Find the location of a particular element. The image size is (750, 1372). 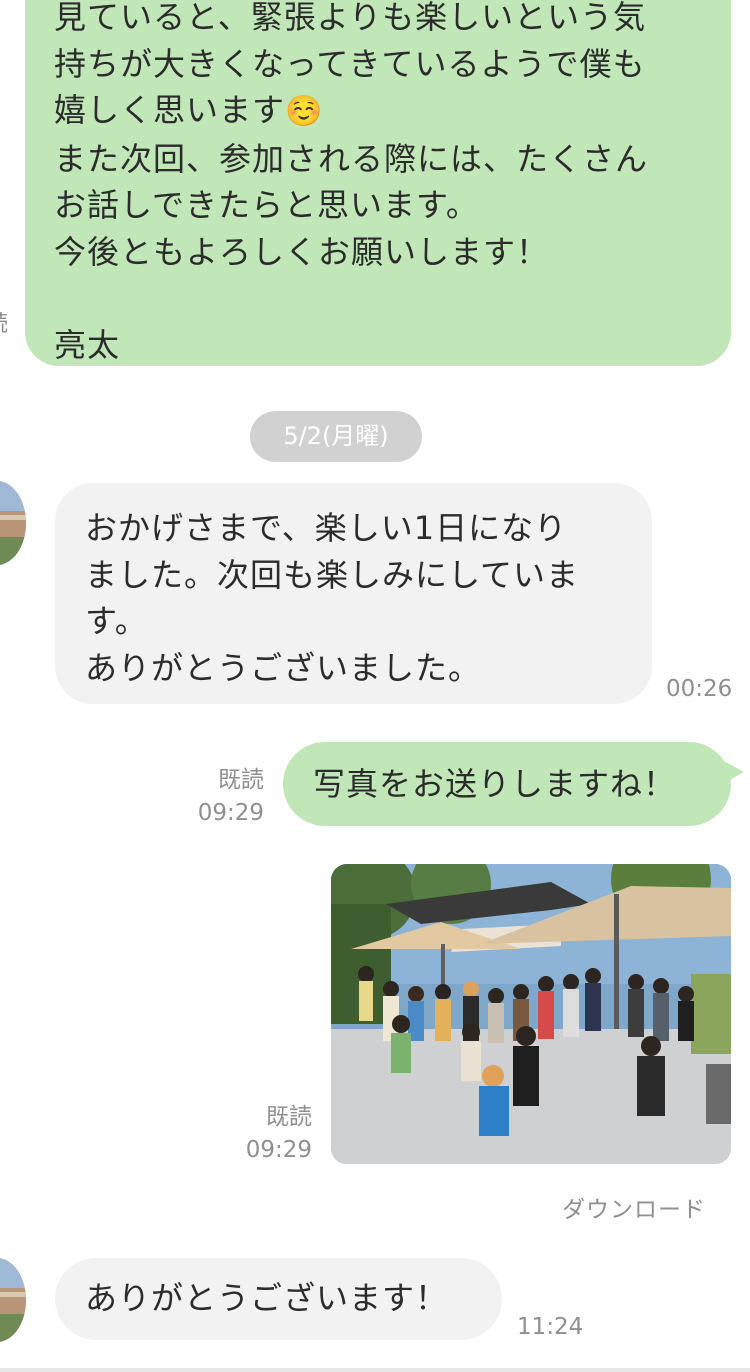

message-line: また次回、参加される際には、たくさん is located at coordinates (351, 158).